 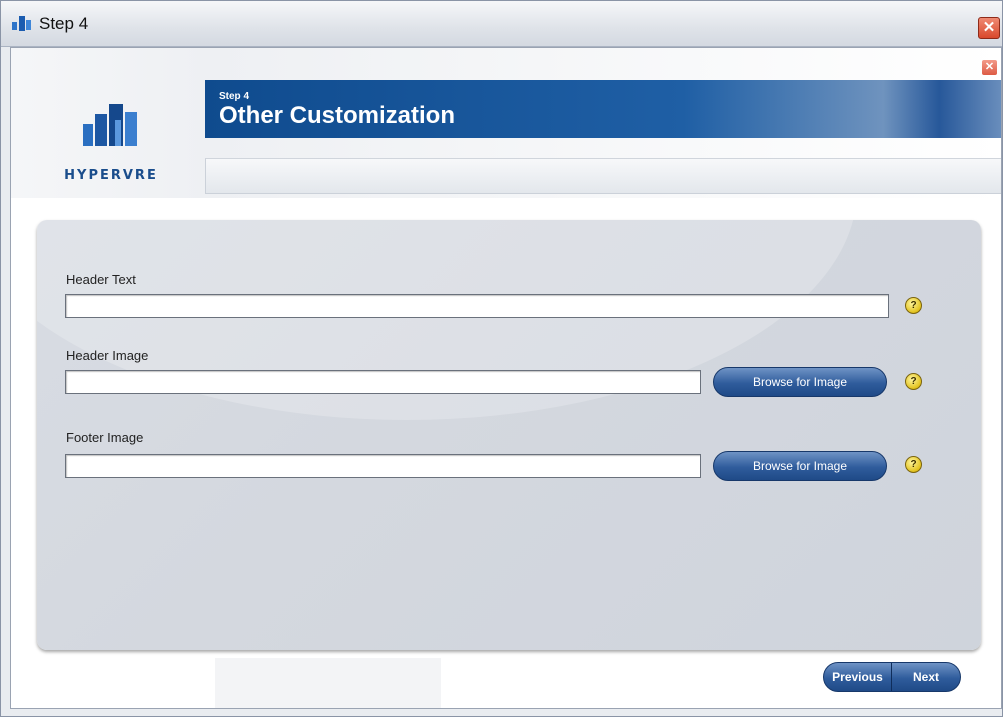 I want to click on footer-image-label: Footer Image, so click(x=105, y=437).